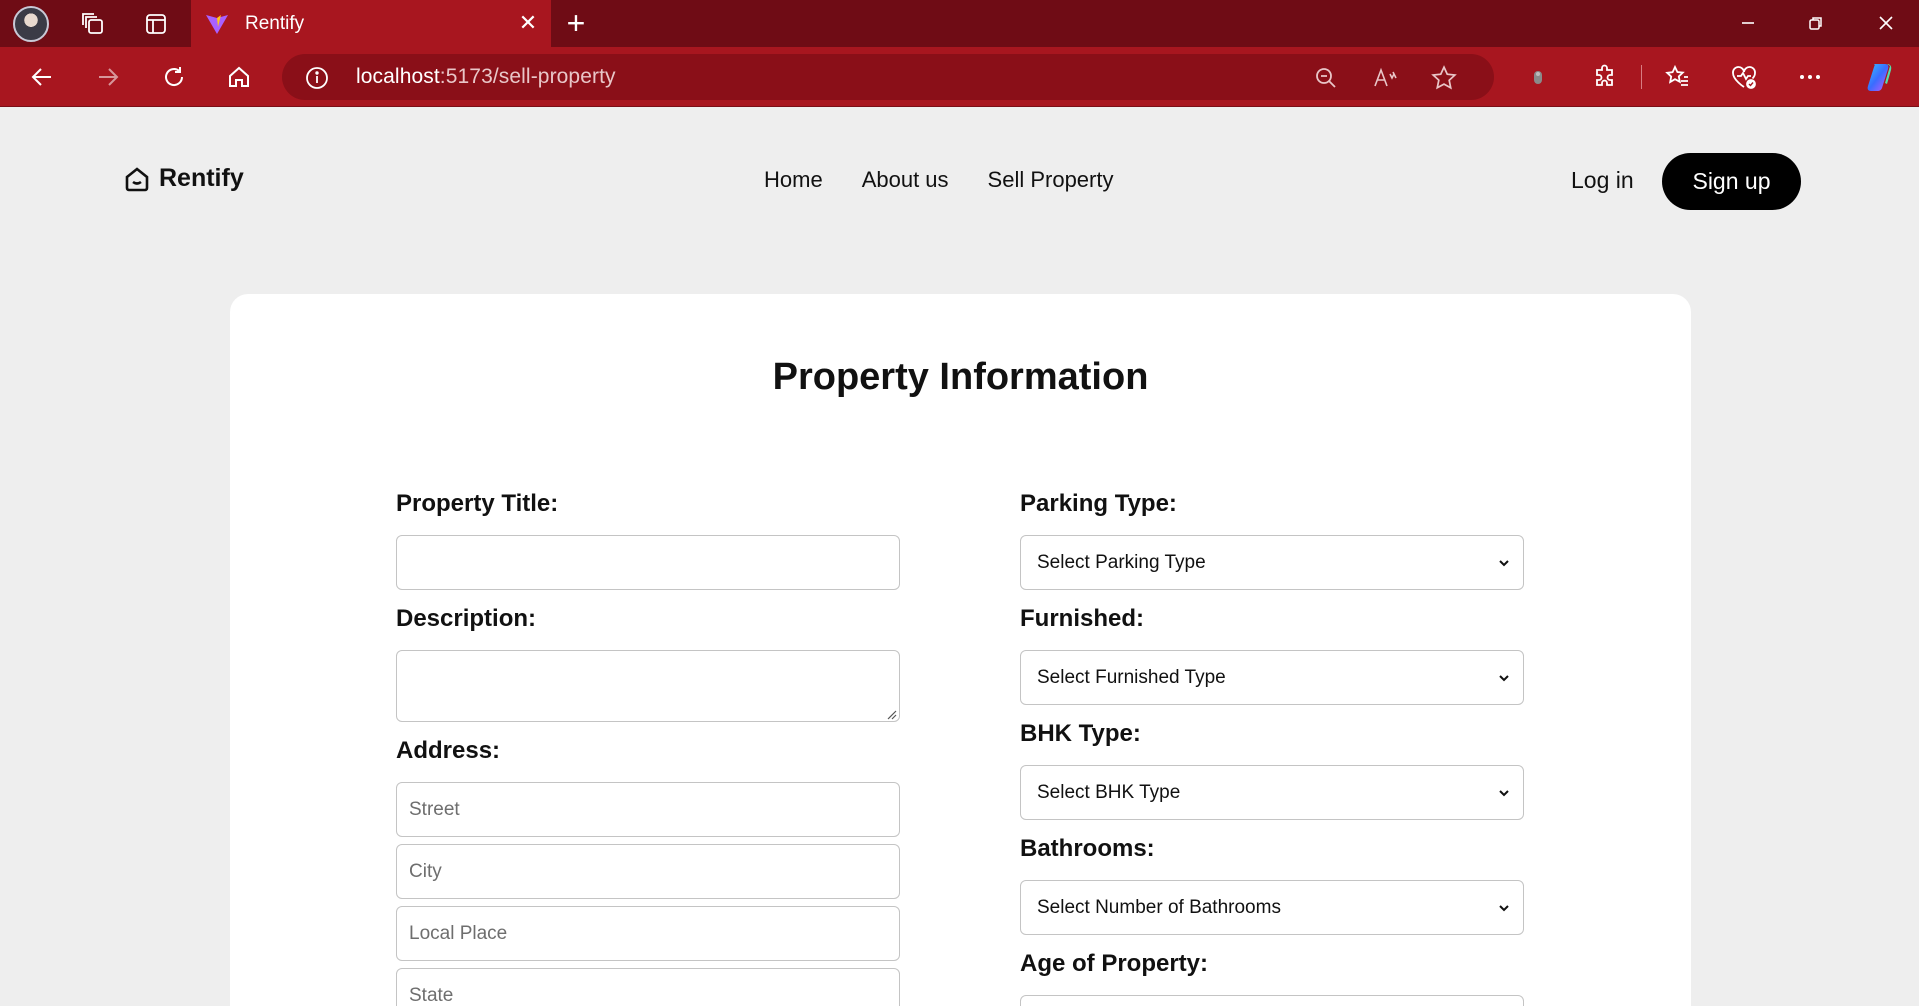 The height and width of the screenshot is (1006, 1919). Describe the element at coordinates (648, 686) in the screenshot. I see `description-textarea` at that location.